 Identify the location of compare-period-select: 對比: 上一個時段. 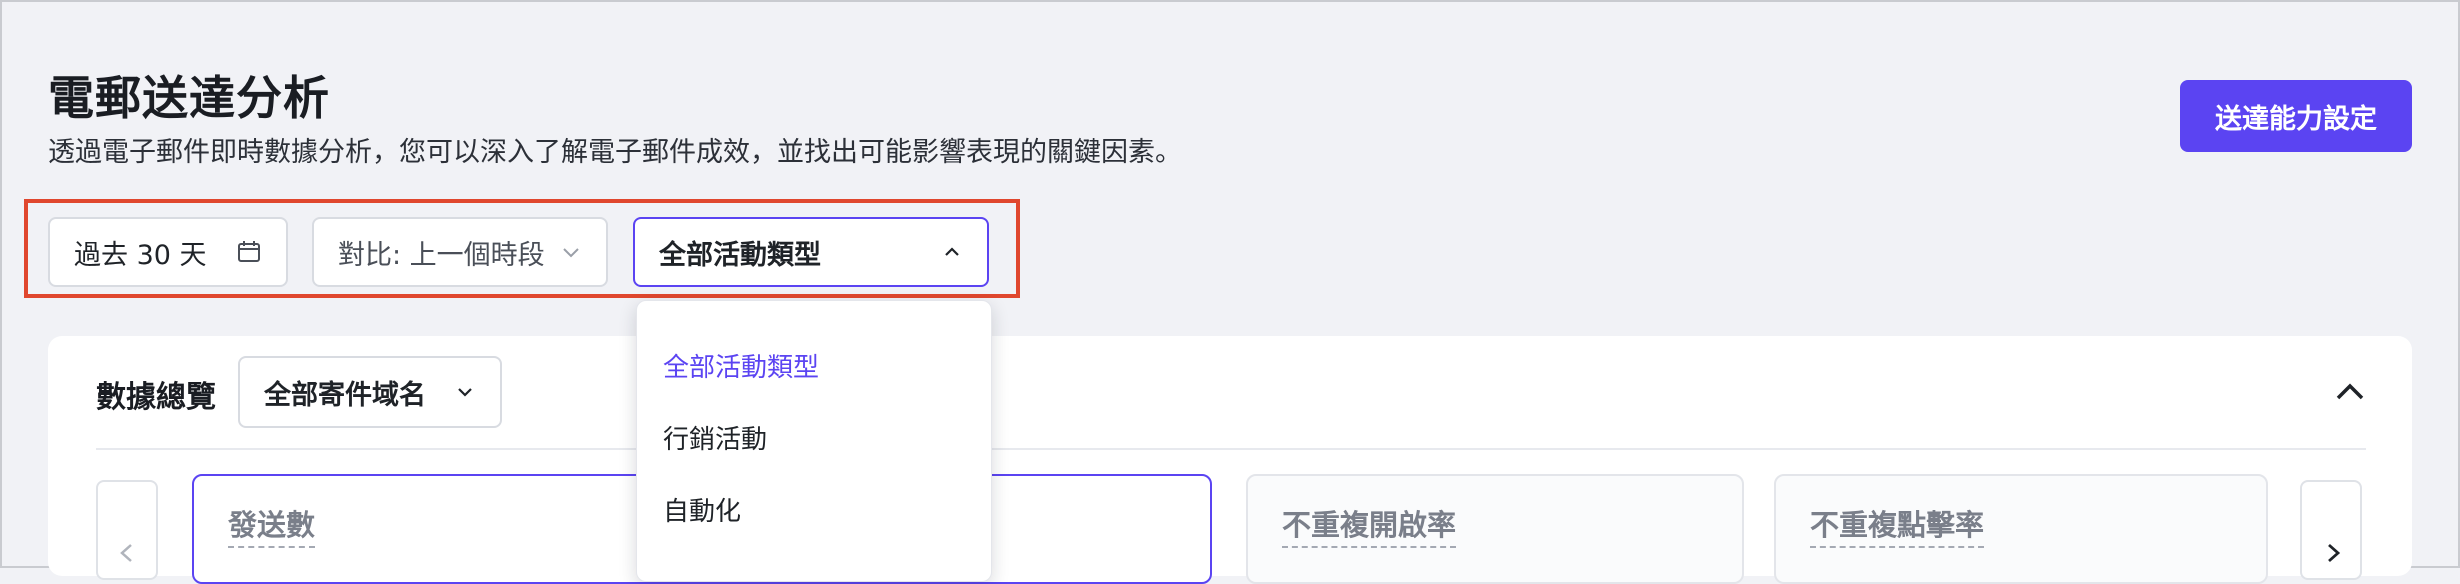
(460, 252).